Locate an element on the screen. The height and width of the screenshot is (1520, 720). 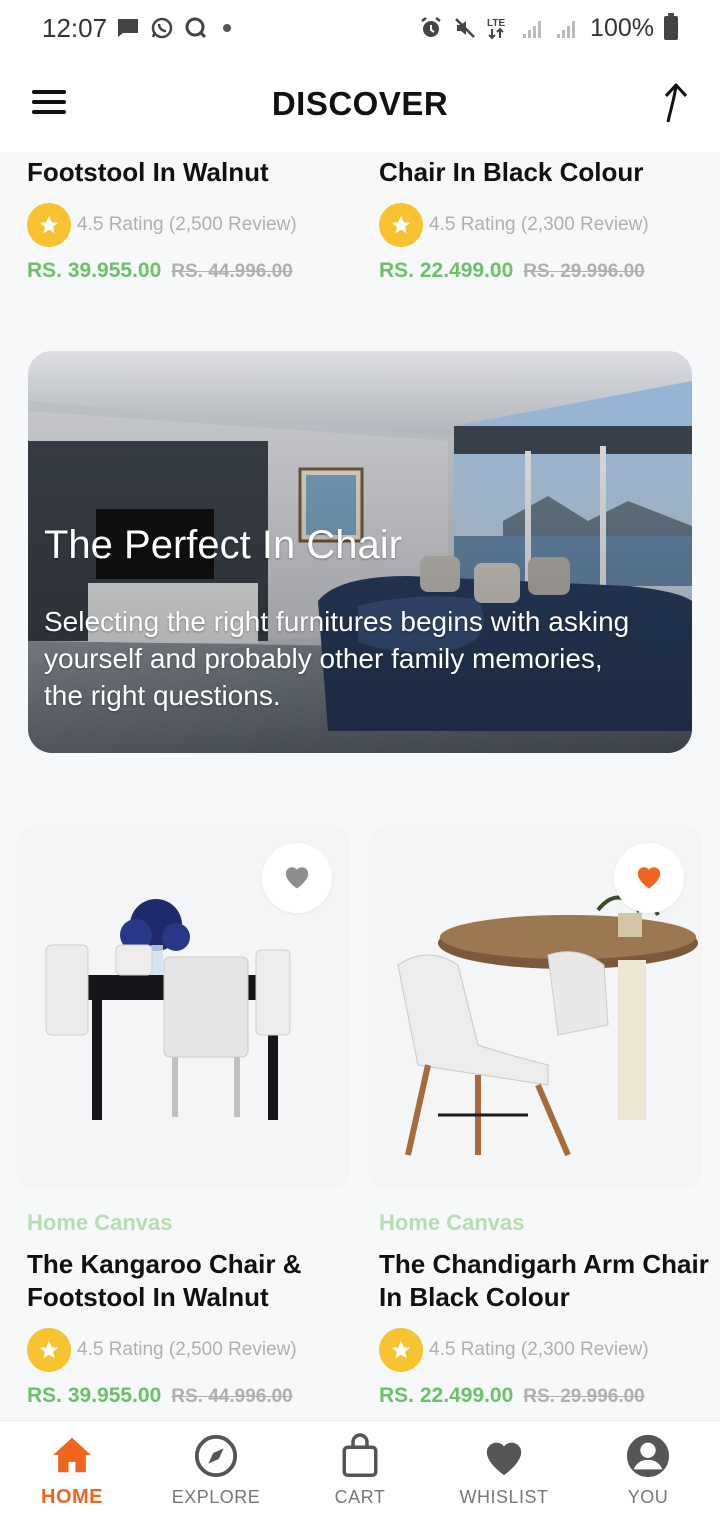
shopping-bag-icon is located at coordinates (360, 1456).